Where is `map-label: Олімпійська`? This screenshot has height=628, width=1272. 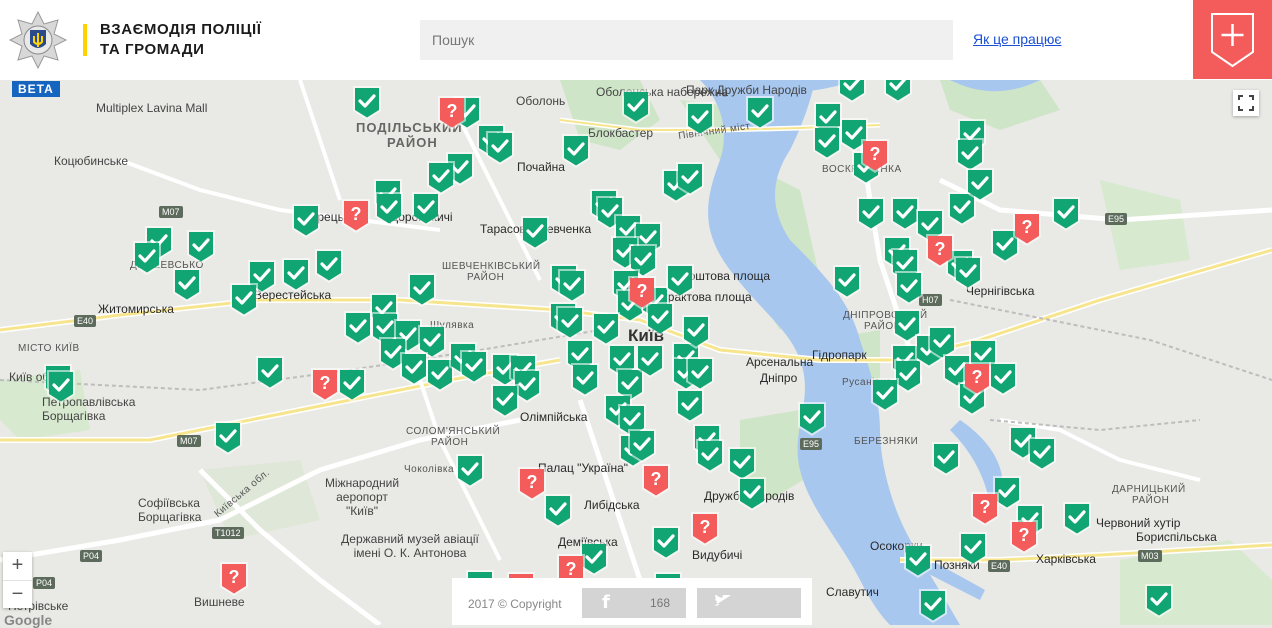
map-label: Олімпійська is located at coordinates (554, 417).